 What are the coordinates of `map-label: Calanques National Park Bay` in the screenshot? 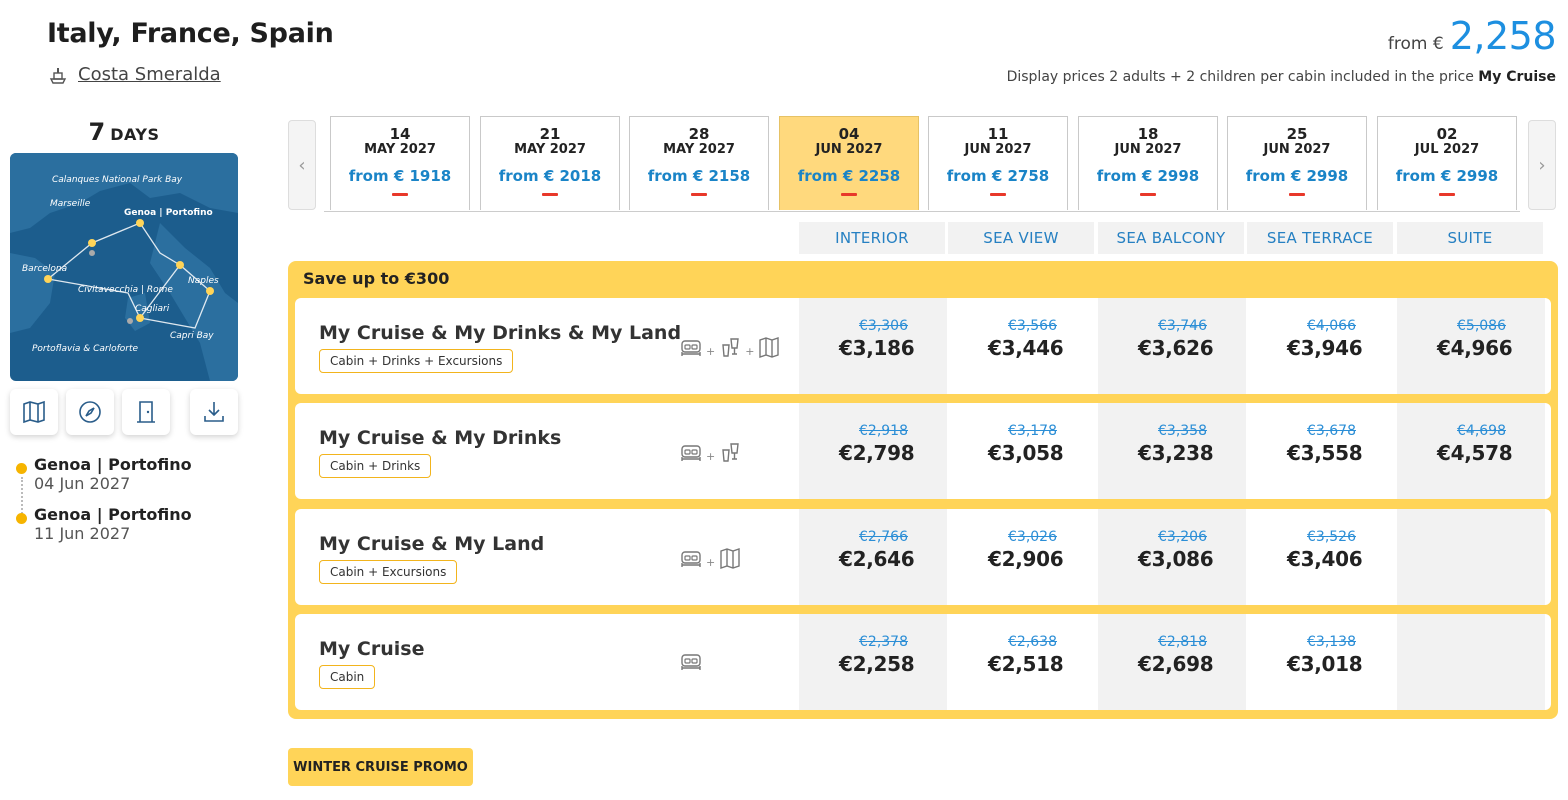 It's located at (117, 180).